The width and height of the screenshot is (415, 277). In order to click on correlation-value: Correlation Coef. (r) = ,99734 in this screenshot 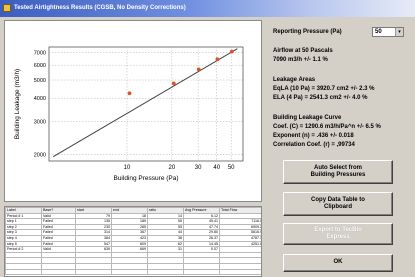, I will do `click(314, 145)`.